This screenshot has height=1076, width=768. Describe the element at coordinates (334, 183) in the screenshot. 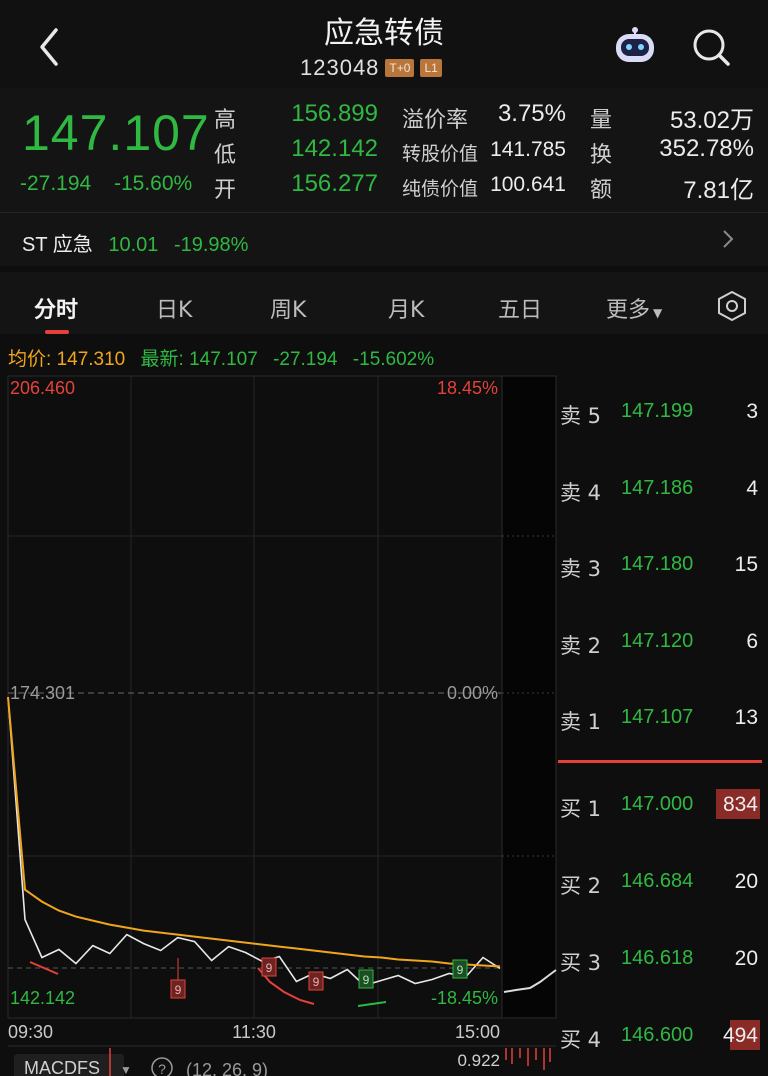

I see `open-value: 156.277` at that location.